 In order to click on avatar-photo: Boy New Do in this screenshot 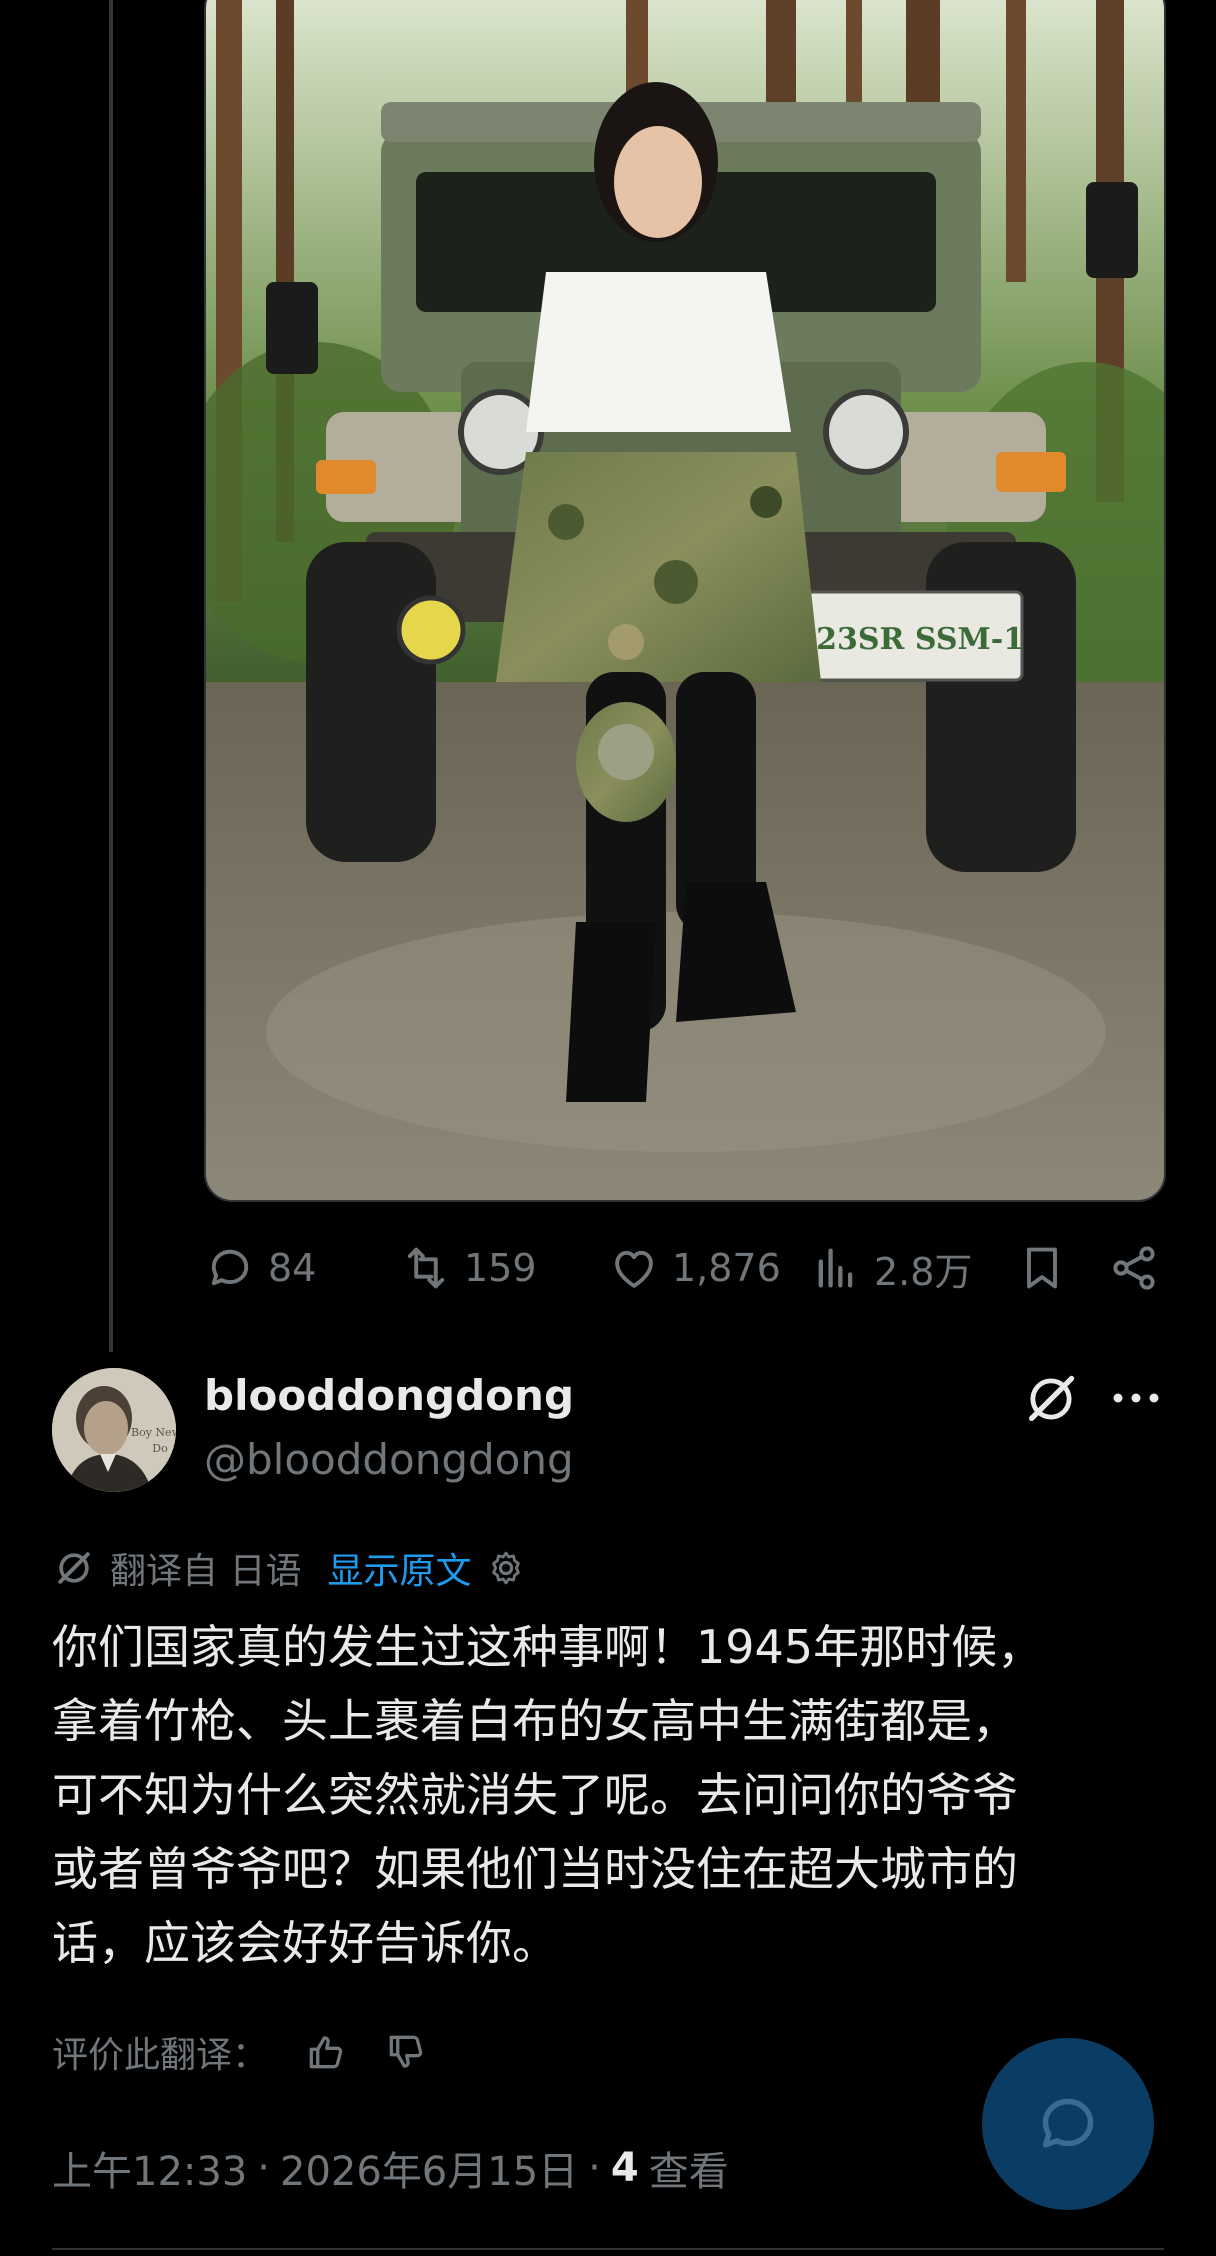, I will do `click(114, 1430)`.